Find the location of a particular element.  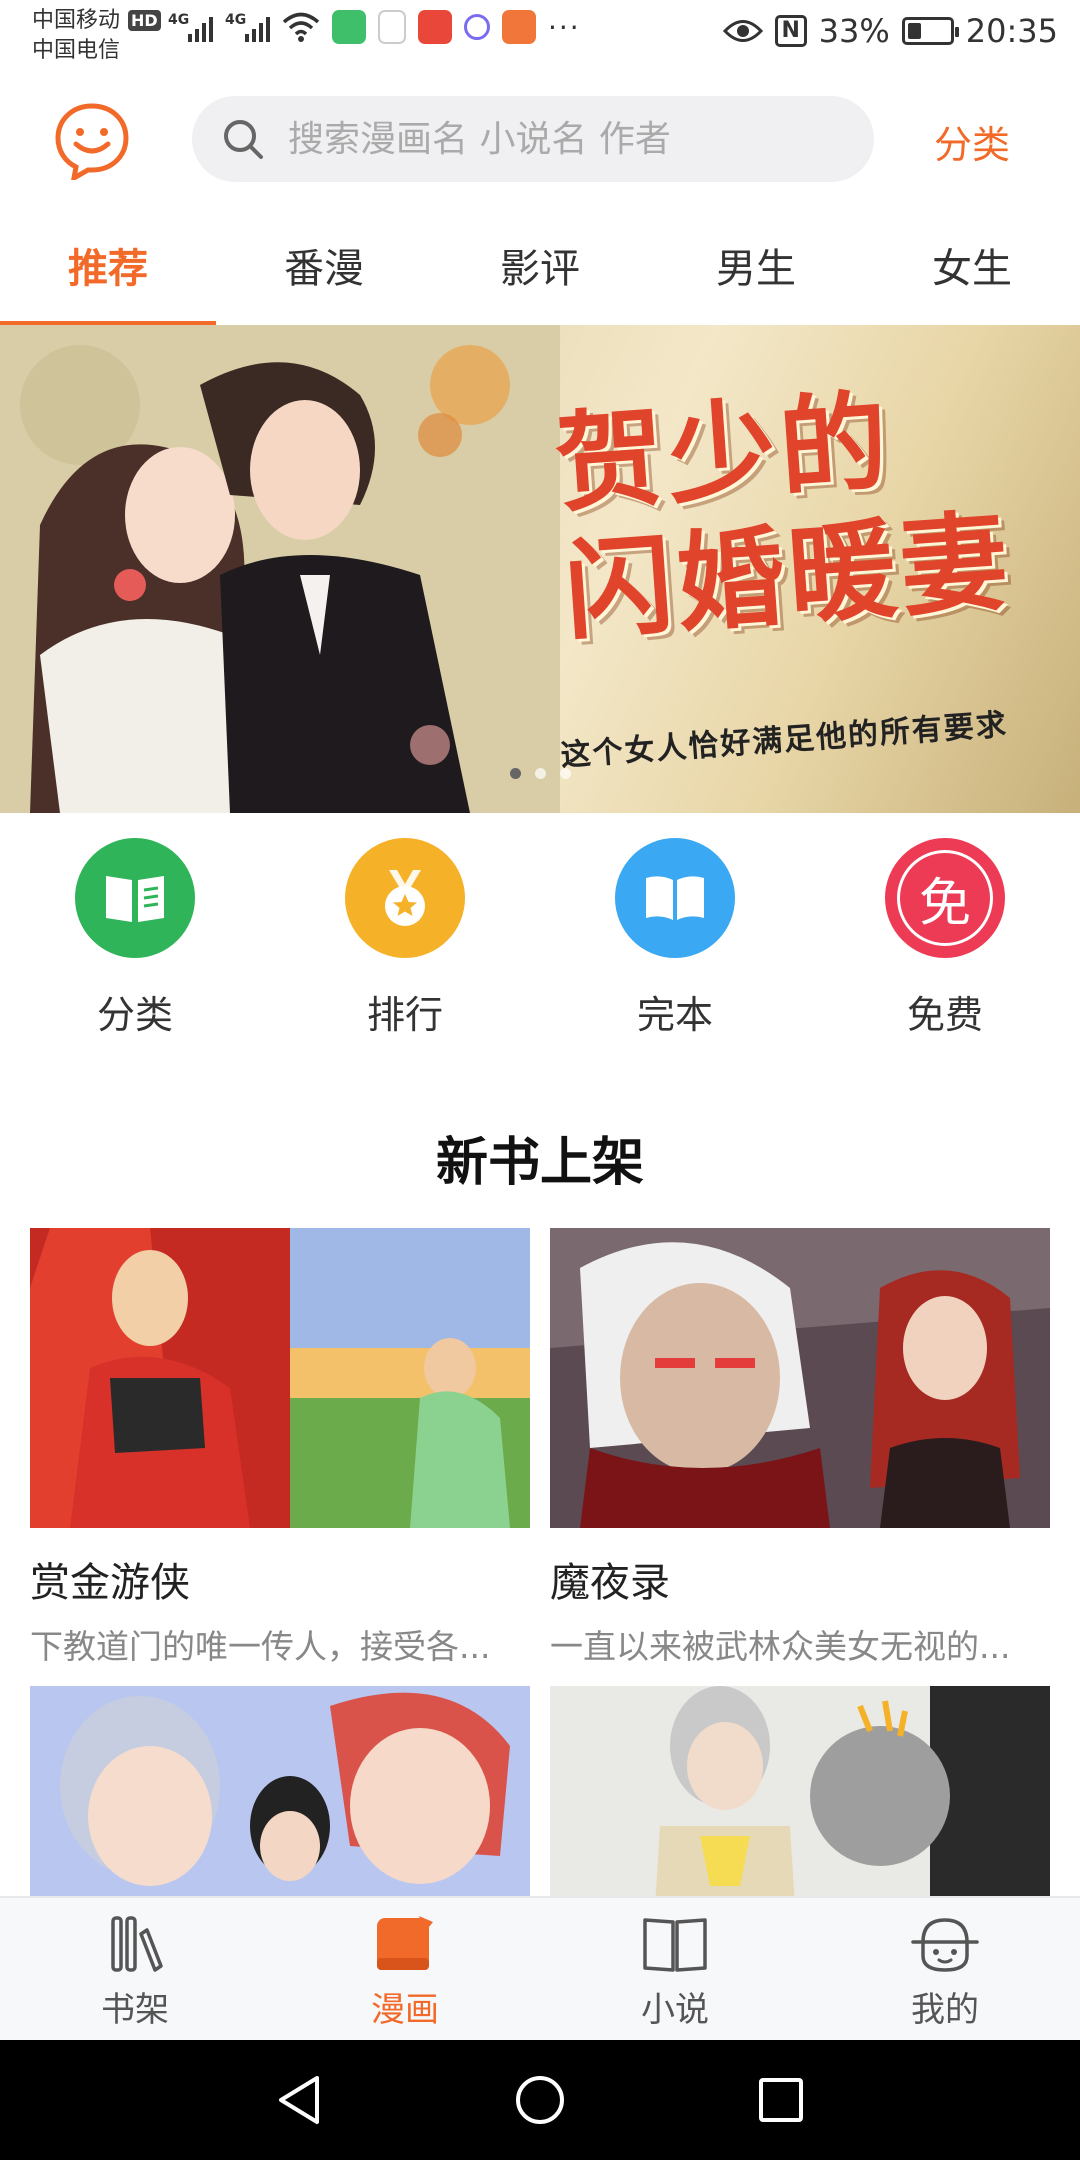

quick-link-label: 完本 is located at coordinates (674, 1015).